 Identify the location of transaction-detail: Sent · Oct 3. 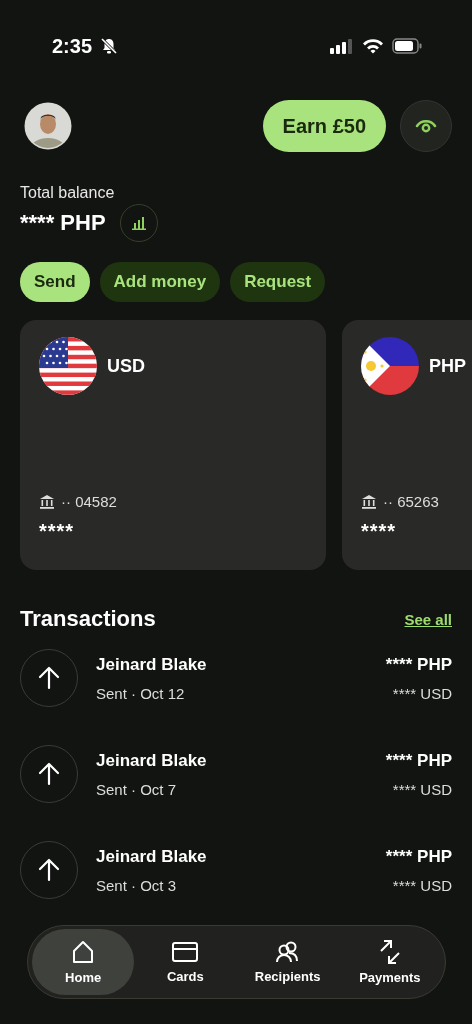
(137, 885).